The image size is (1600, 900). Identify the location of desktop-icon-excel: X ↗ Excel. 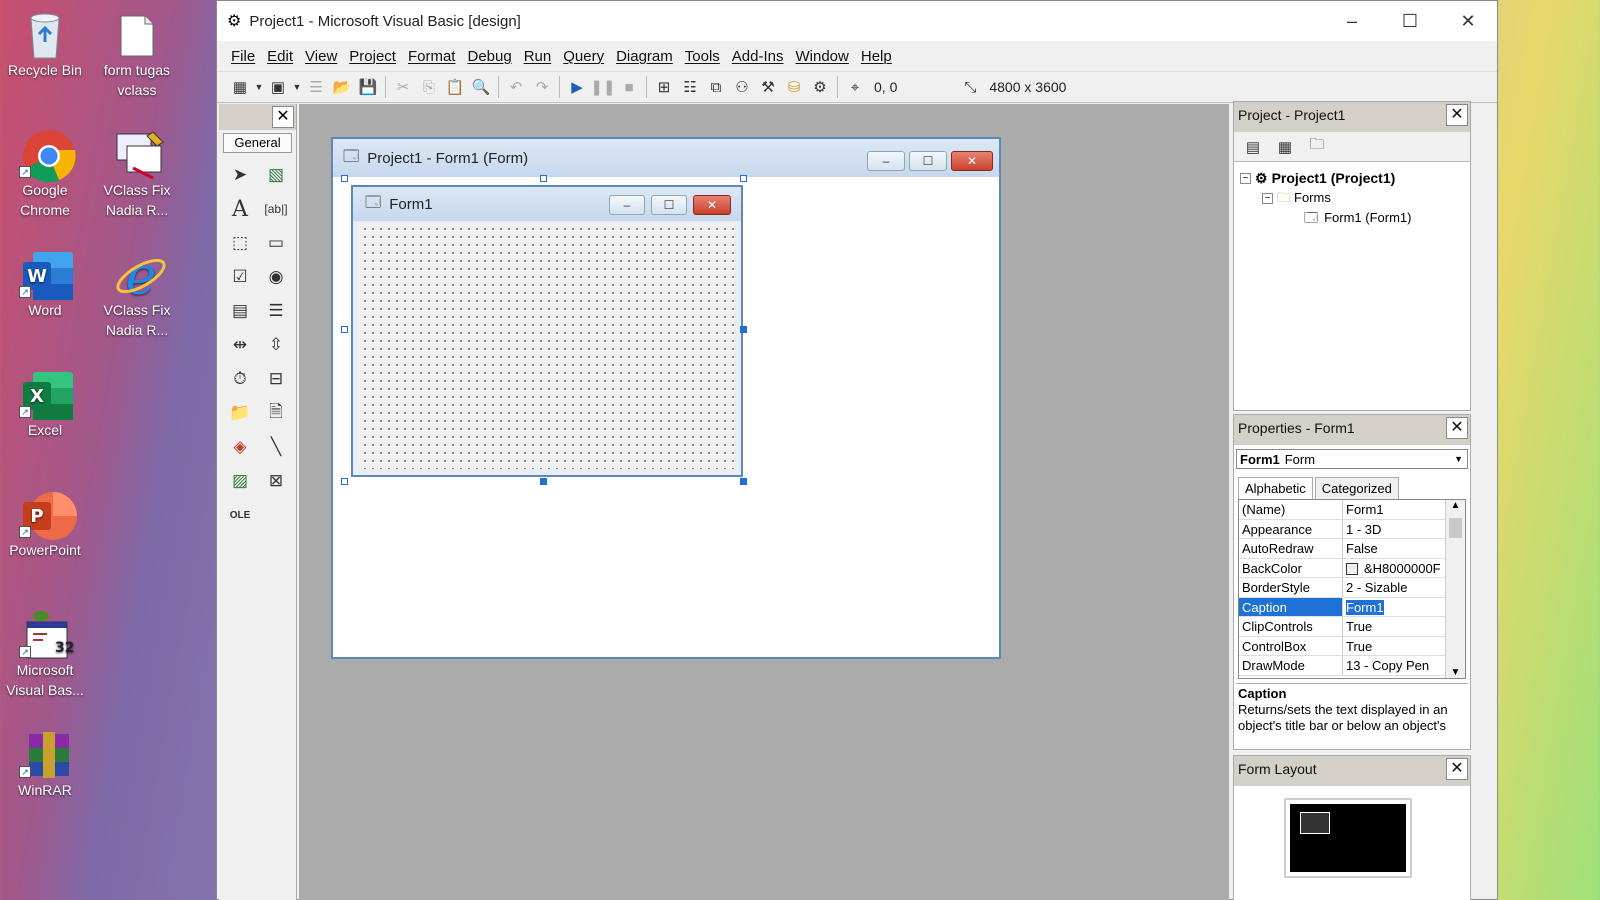
(45, 404).